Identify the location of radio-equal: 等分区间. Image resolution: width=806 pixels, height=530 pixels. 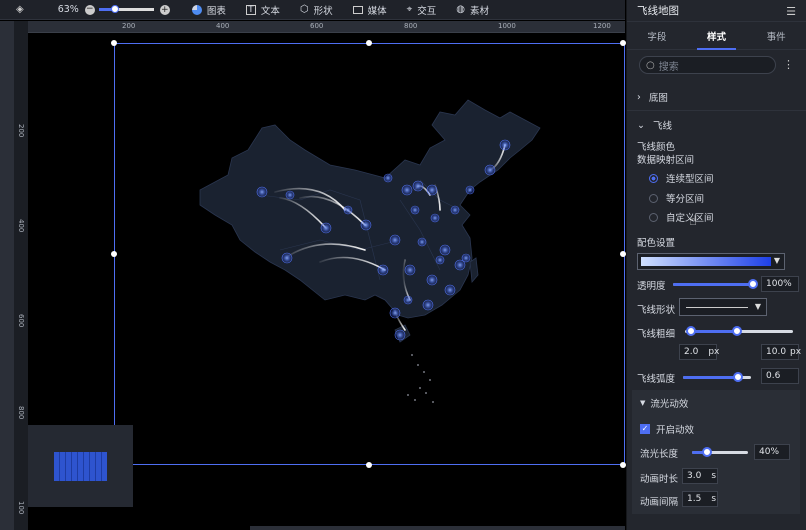
(676, 198).